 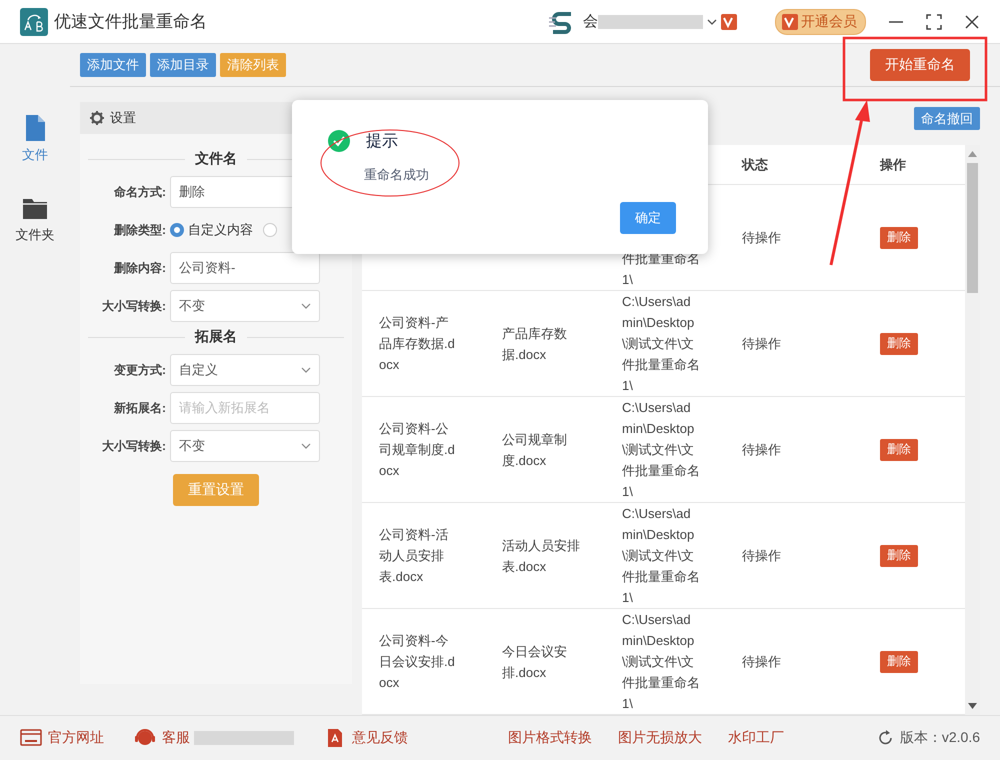 What do you see at coordinates (920, 65) in the screenshot?
I see `start-rename-button: 开始重命名` at bounding box center [920, 65].